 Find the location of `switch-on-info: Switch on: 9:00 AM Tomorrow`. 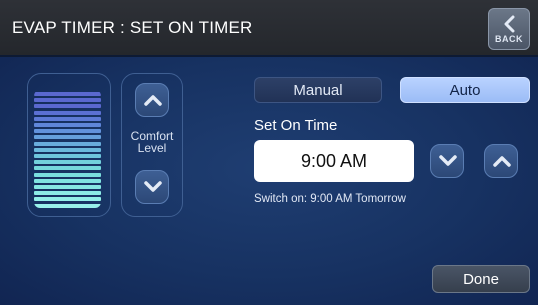

switch-on-info: Switch on: 9:00 AM Tomorrow is located at coordinates (330, 199).